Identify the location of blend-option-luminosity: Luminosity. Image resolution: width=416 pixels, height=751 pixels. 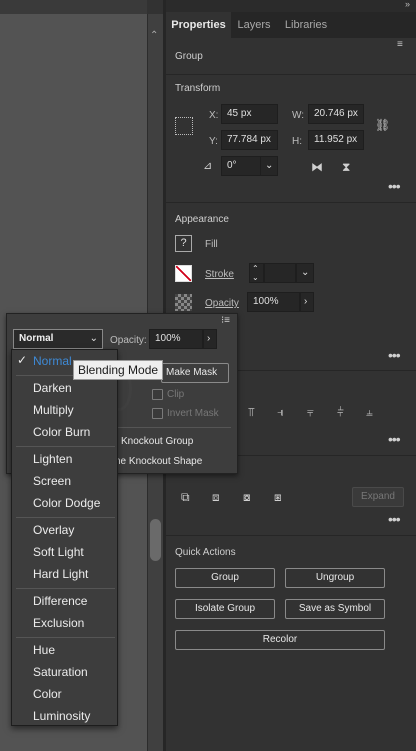
(61, 716).